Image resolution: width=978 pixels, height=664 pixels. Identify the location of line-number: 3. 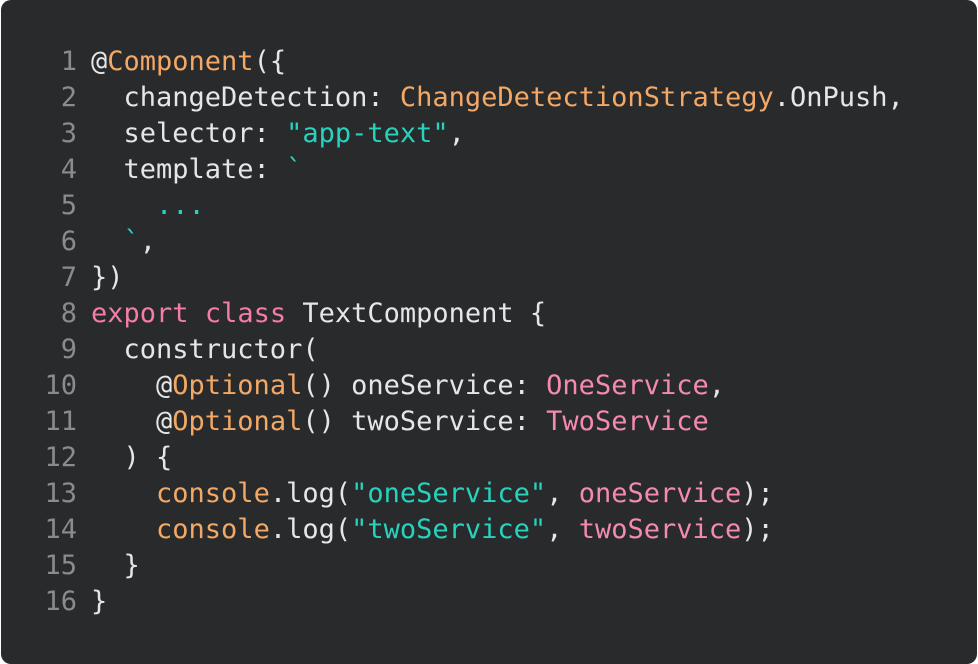
(68, 133).